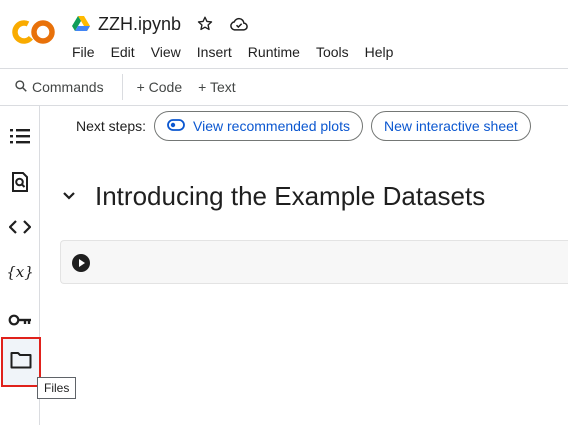 Image resolution: width=568 pixels, height=425 pixels. I want to click on title-row: ZZH.ipynb, so click(160, 24).